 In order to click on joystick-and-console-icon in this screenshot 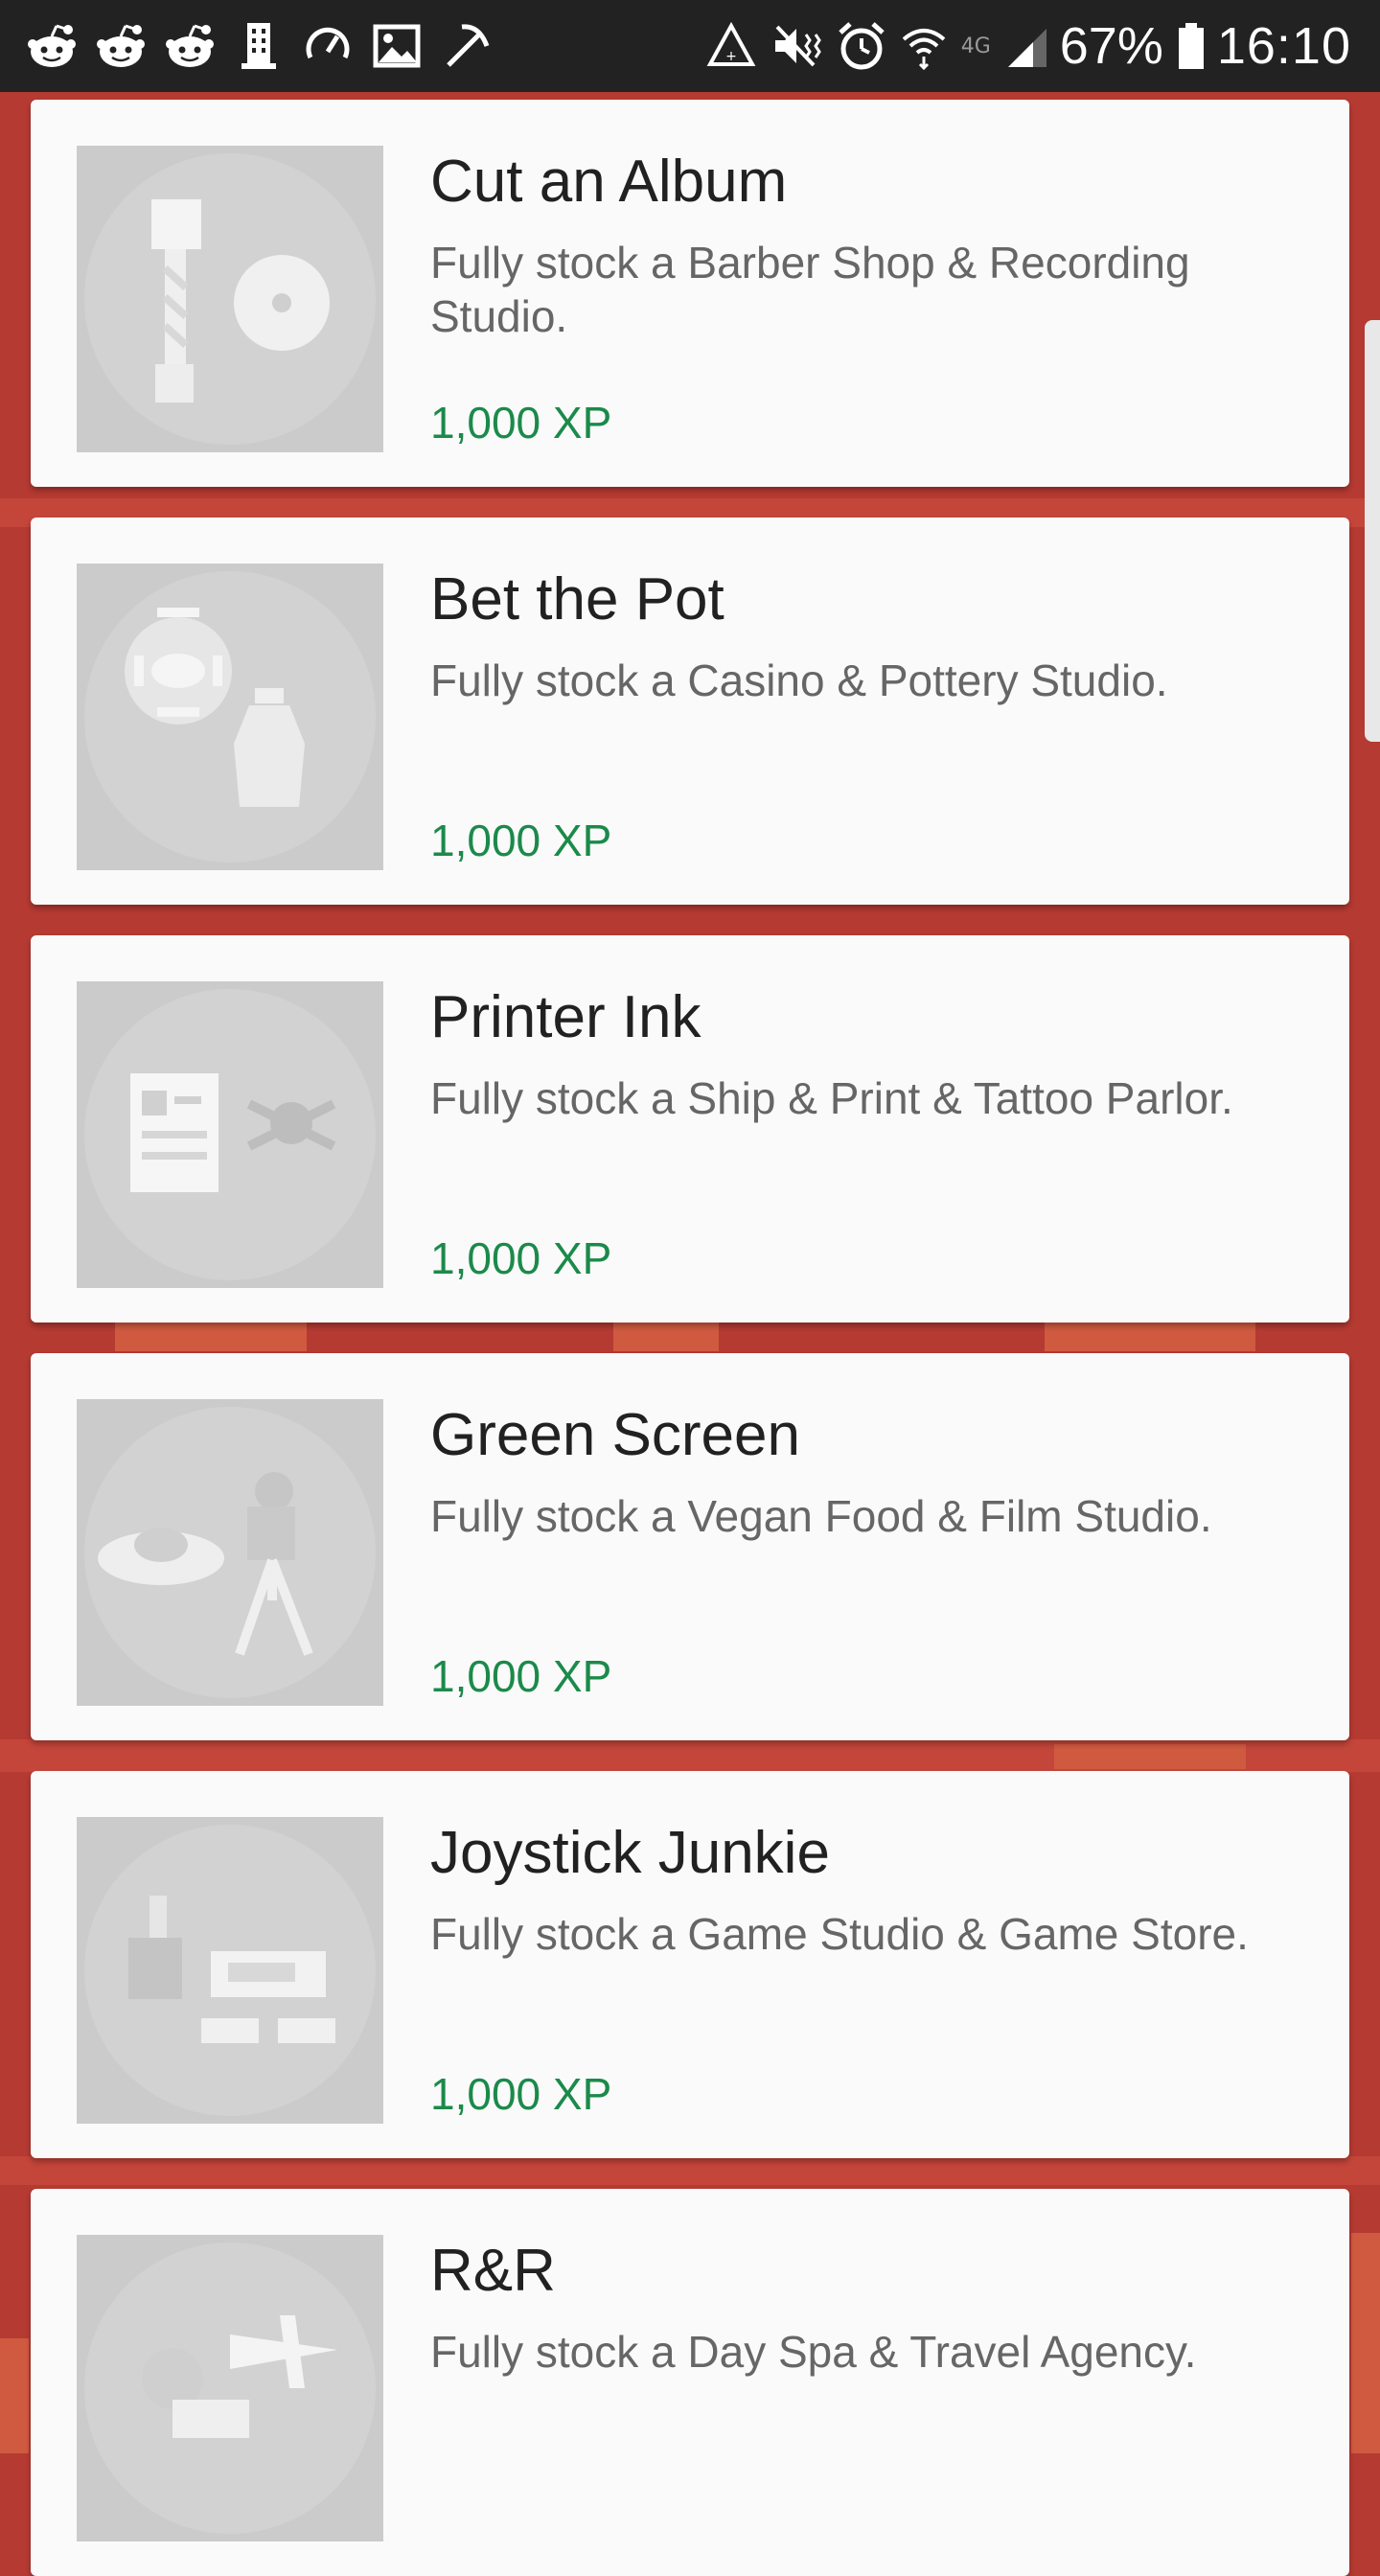, I will do `click(230, 1970)`.